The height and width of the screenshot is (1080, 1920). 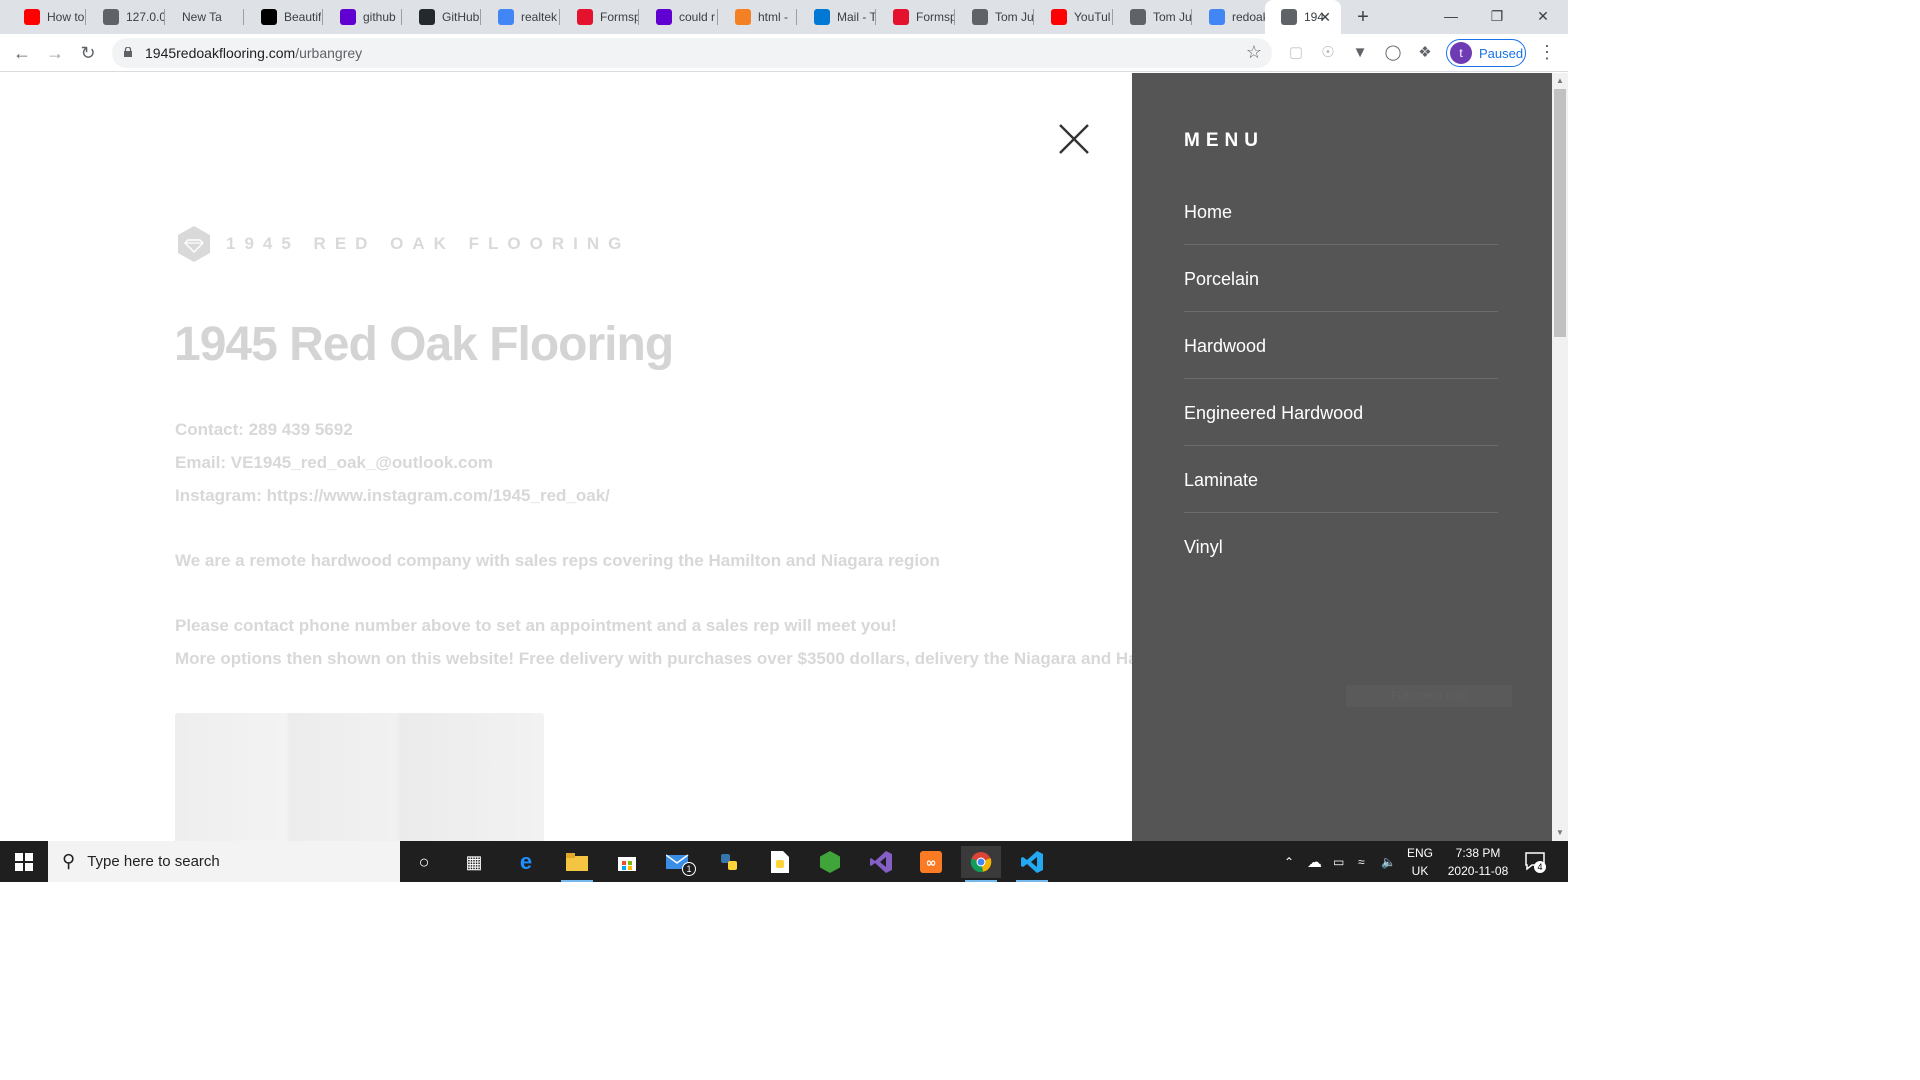 I want to click on tab-close-icon: ✕, so click(x=1325, y=17).